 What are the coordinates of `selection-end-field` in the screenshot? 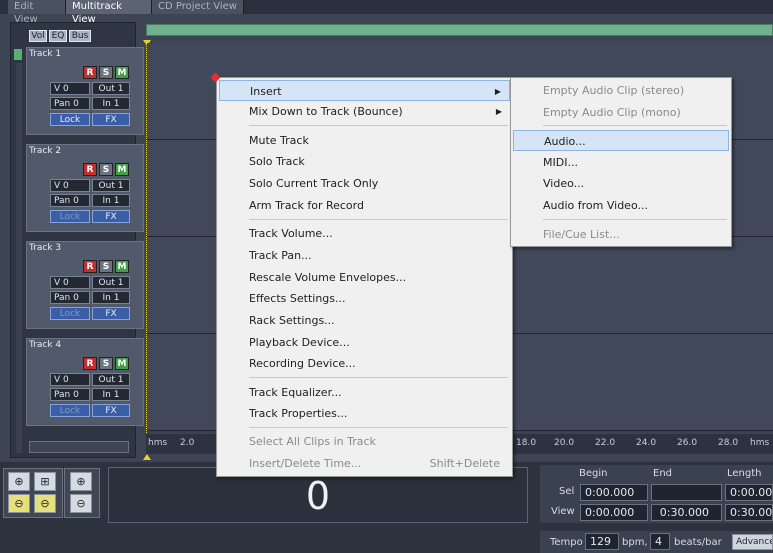 It's located at (686, 492).